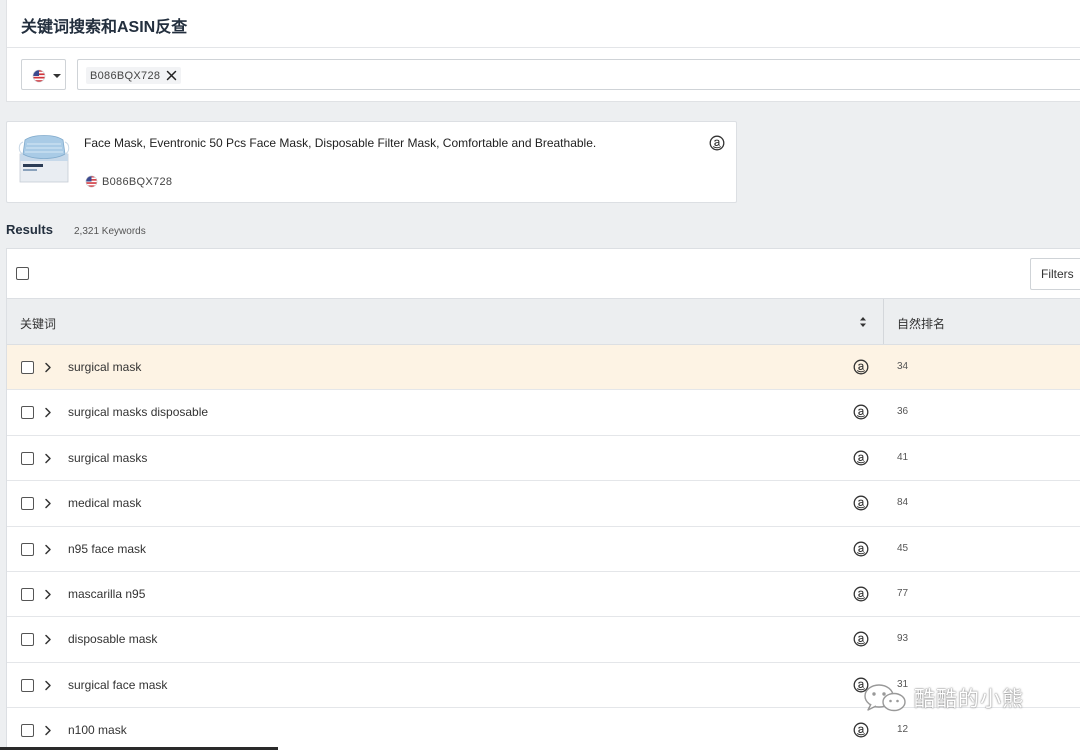  I want to click on close-icon, so click(171, 75).